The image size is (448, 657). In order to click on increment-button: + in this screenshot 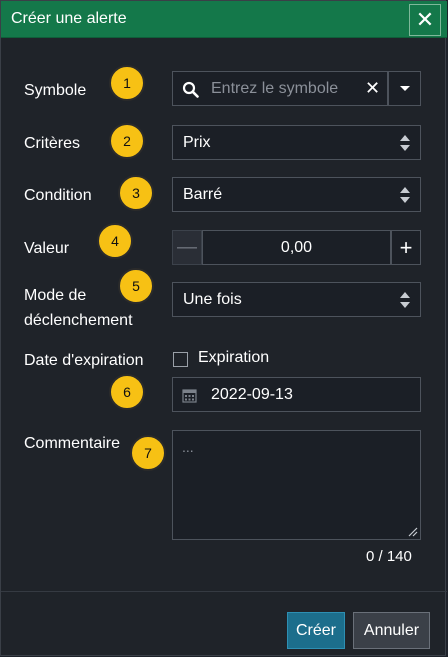, I will do `click(406, 247)`.